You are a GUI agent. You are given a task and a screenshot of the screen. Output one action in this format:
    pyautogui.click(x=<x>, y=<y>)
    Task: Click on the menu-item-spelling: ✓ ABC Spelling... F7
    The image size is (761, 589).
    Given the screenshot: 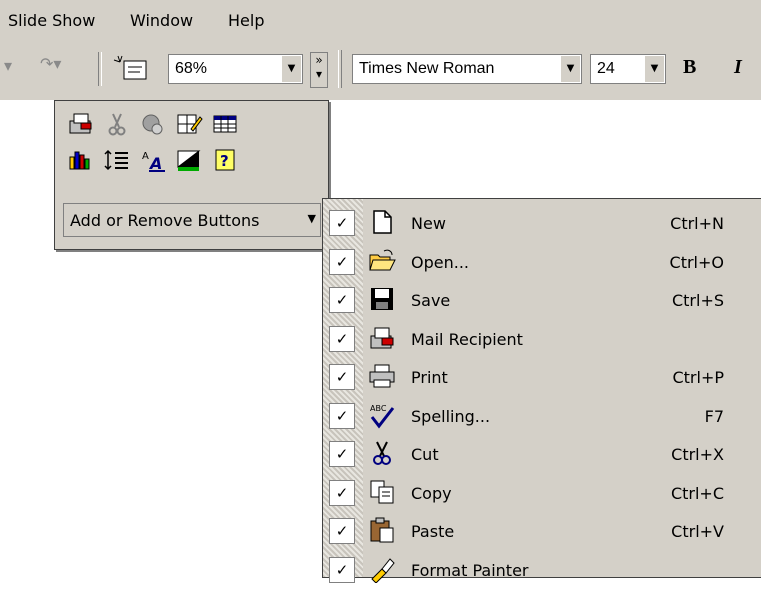 What is the action you would take?
    pyautogui.click(x=542, y=416)
    